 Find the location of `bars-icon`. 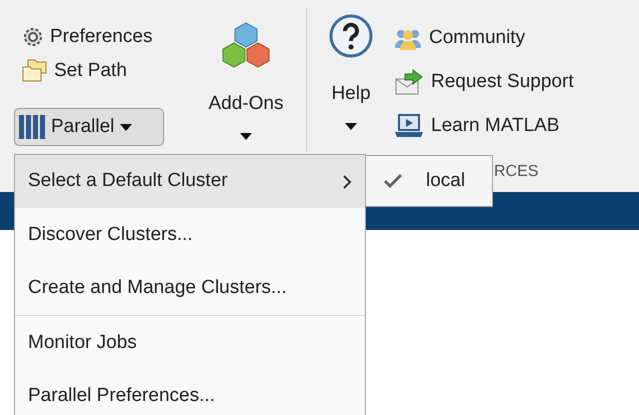

bars-icon is located at coordinates (32, 127).